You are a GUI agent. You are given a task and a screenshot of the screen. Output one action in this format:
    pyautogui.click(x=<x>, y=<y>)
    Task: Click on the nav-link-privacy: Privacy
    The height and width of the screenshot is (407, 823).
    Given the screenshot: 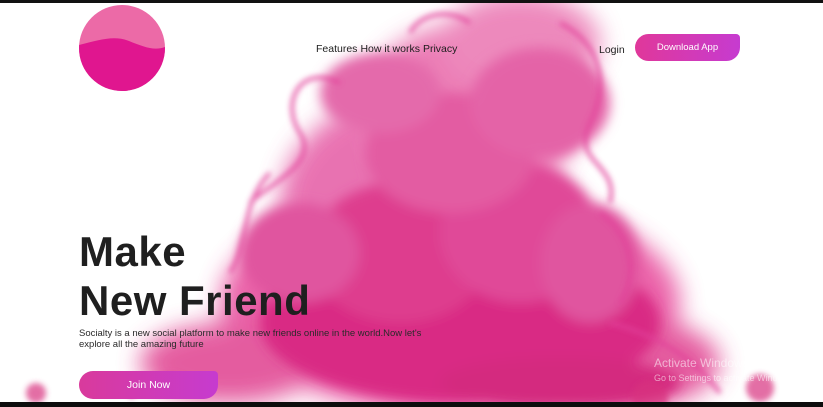 What is the action you would take?
    pyautogui.click(x=440, y=49)
    